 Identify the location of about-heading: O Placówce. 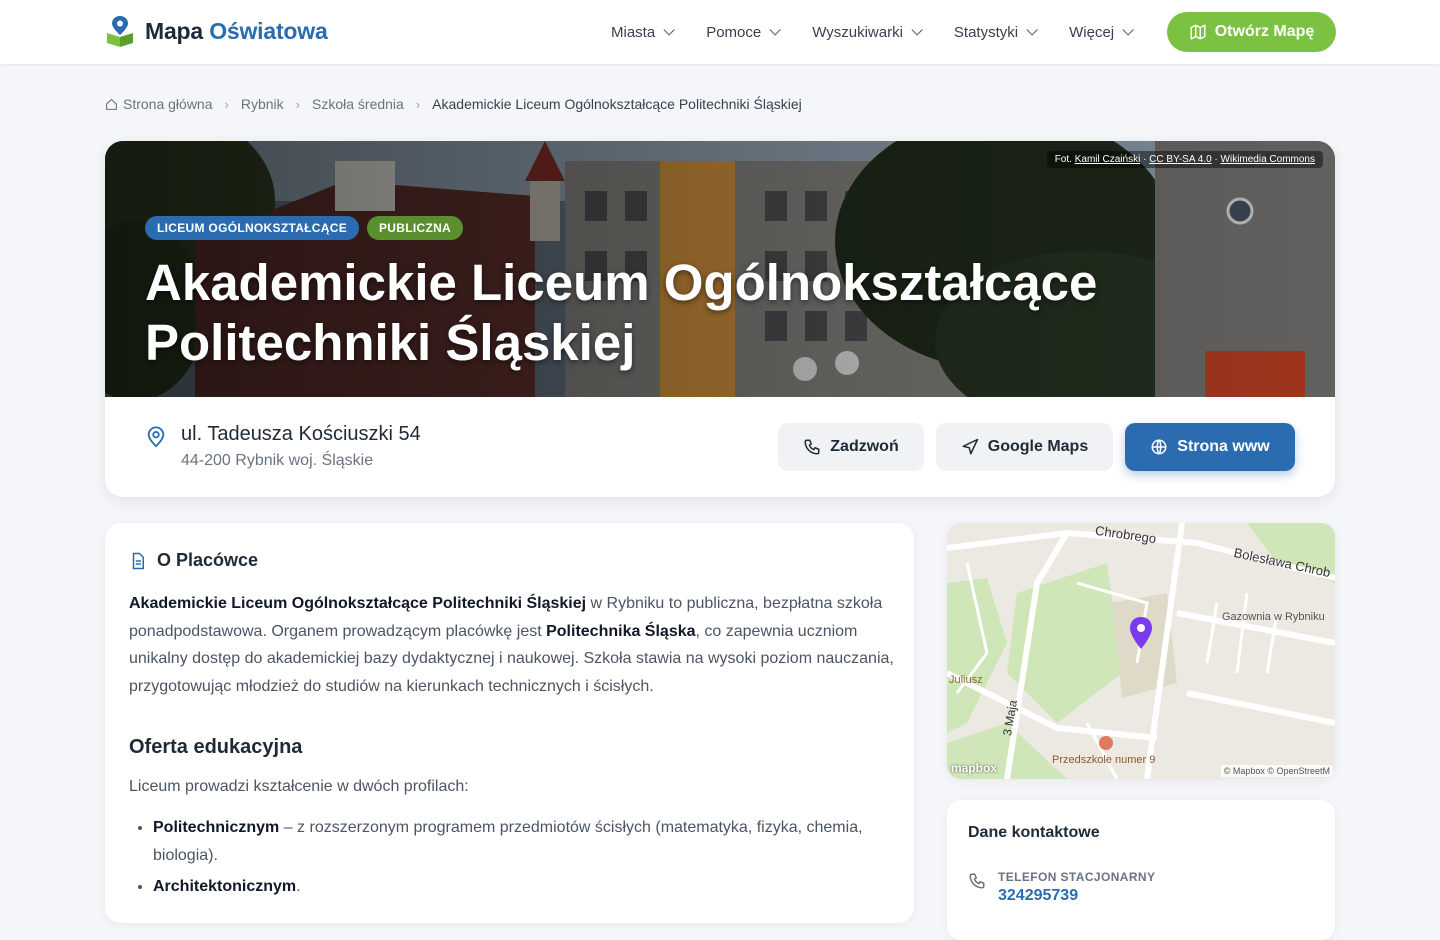
(193, 560).